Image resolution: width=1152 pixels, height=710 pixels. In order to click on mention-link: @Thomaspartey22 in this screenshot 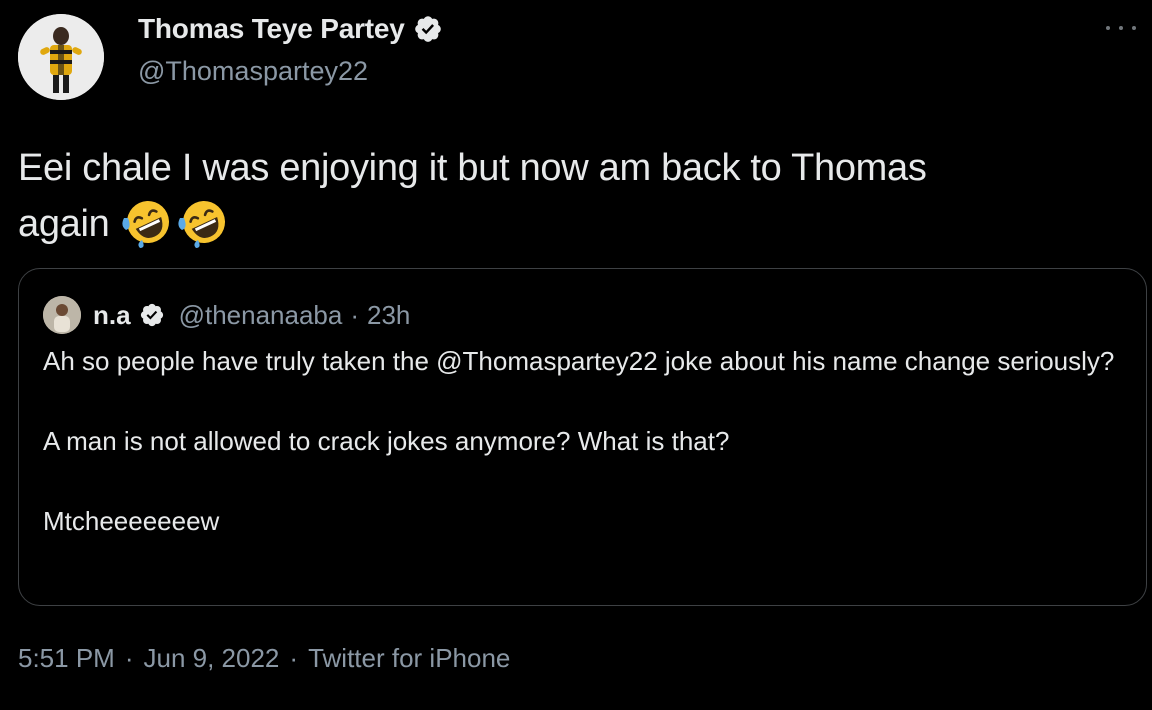, I will do `click(547, 361)`.